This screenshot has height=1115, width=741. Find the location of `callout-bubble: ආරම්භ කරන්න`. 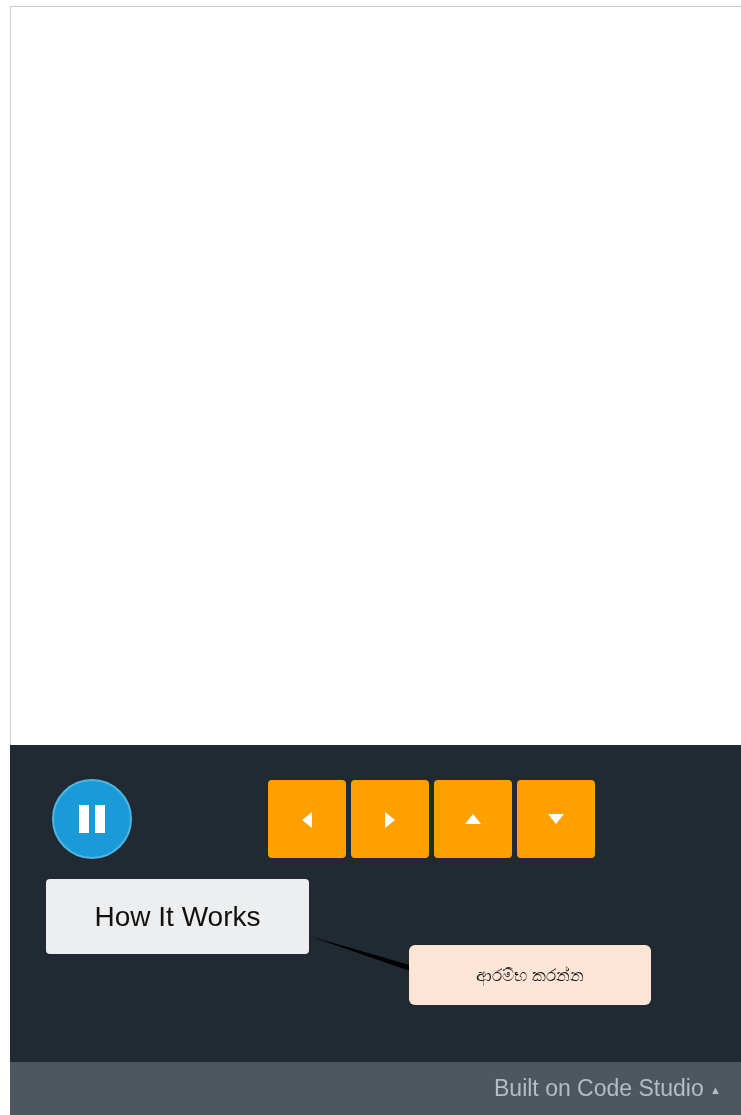

callout-bubble: ආරම්භ කරන්න is located at coordinates (530, 975).